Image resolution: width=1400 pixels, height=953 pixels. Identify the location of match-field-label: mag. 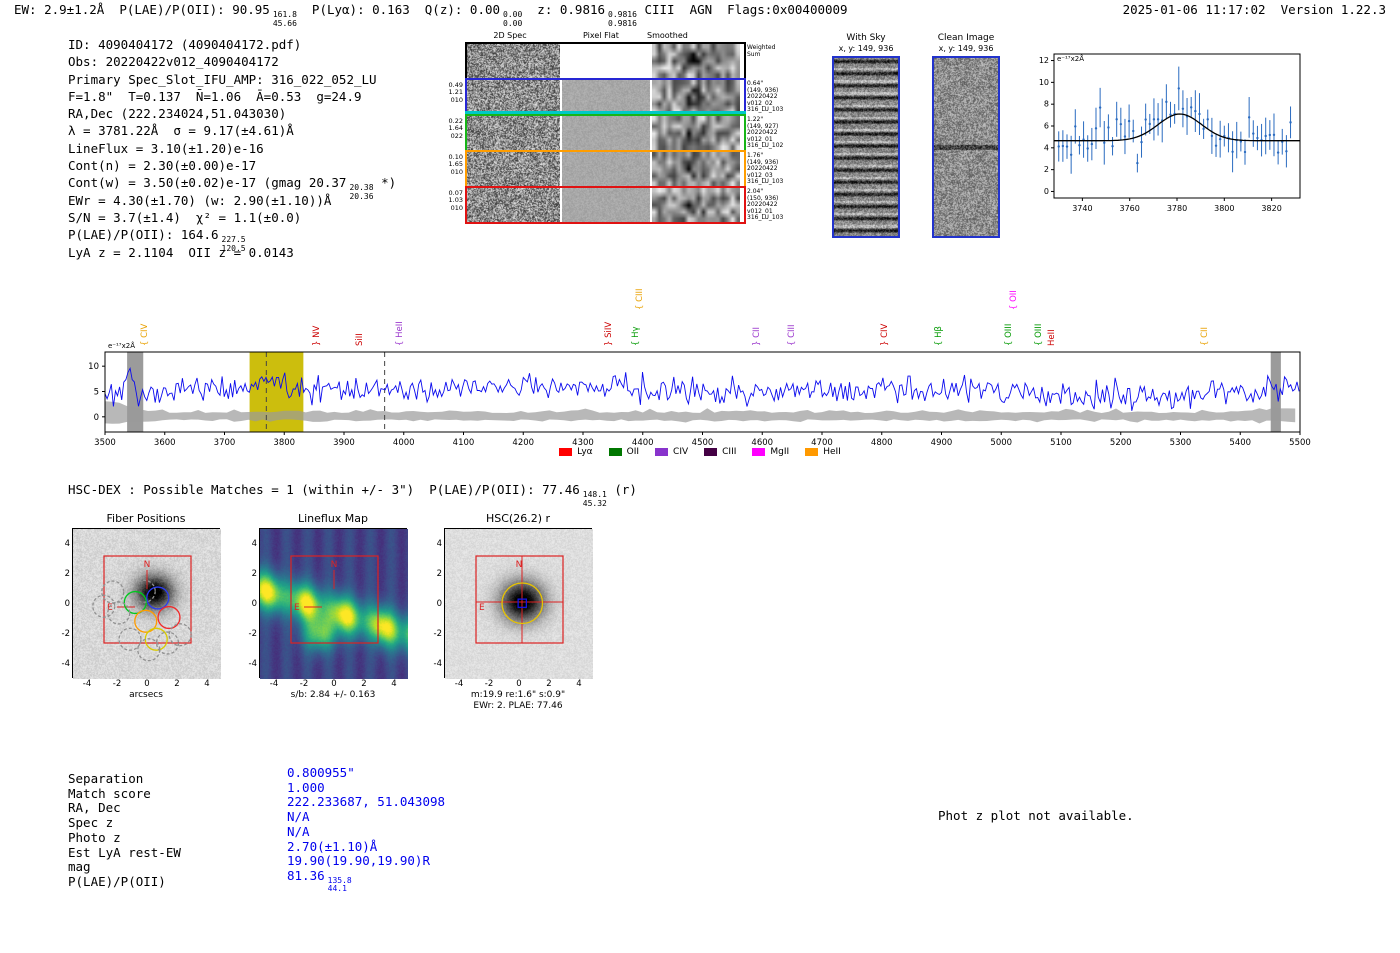
(79, 867).